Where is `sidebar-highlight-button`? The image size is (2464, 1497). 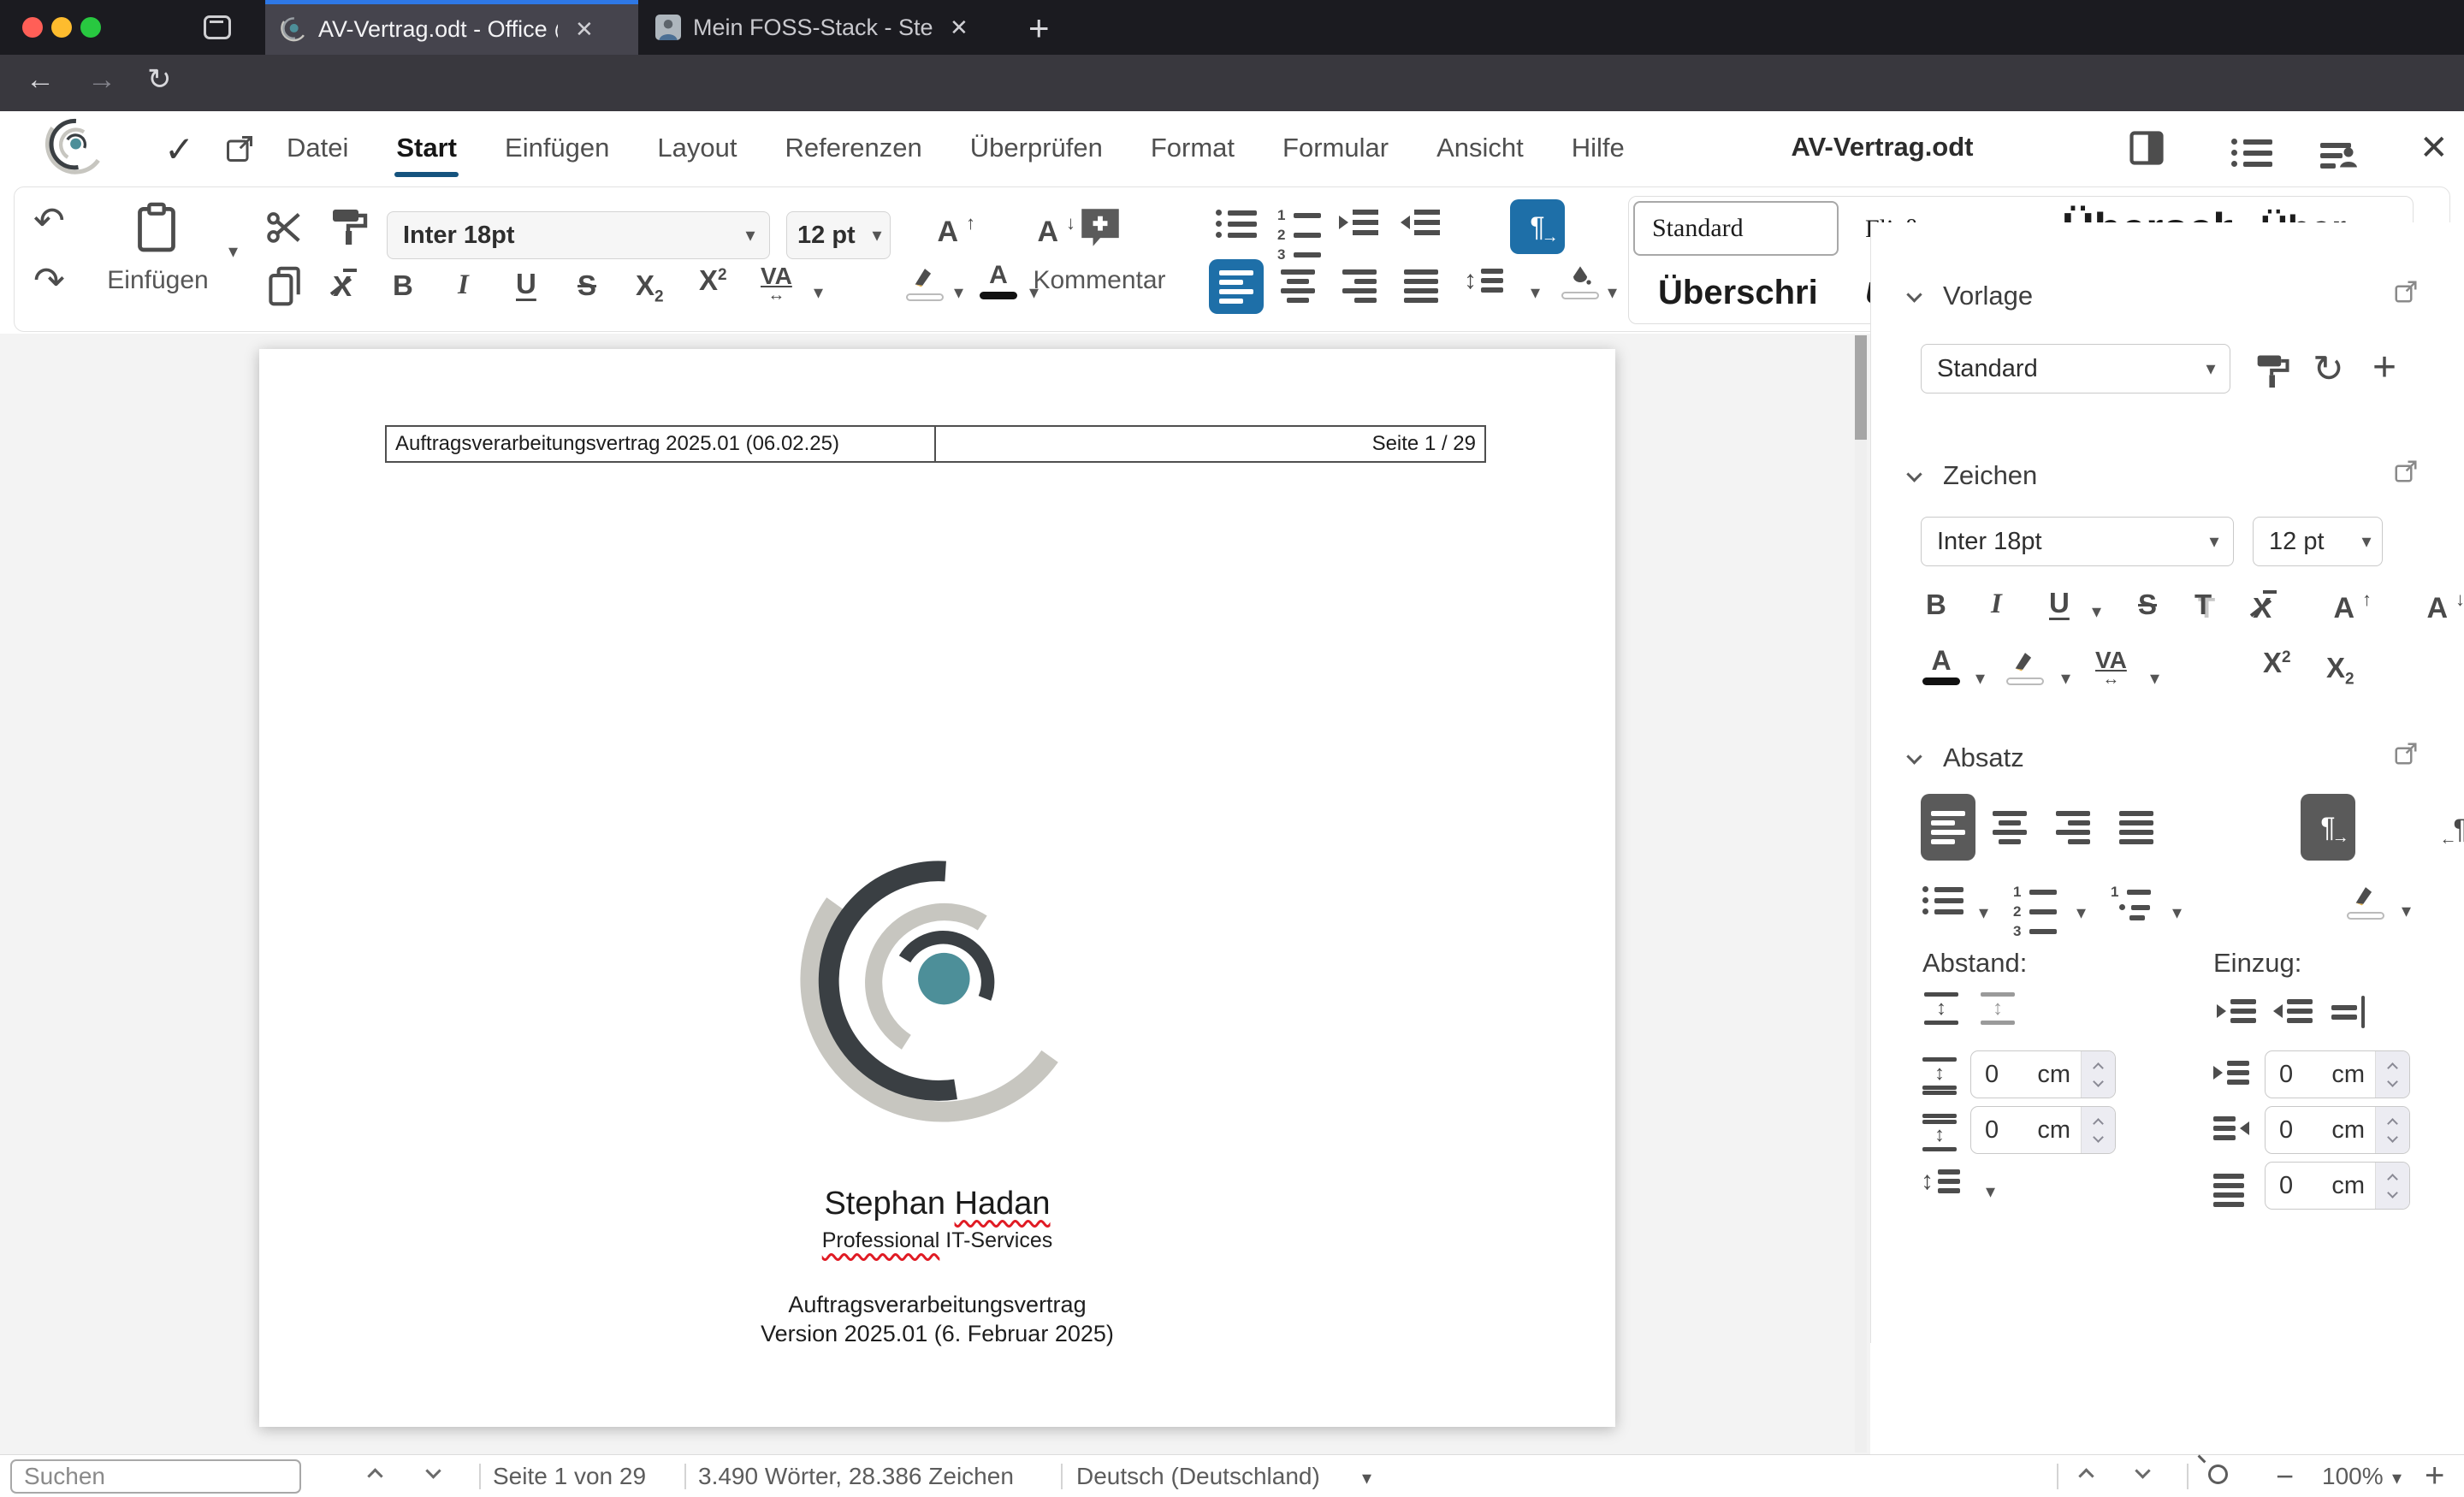 sidebar-highlight-button is located at coordinates (2025, 666).